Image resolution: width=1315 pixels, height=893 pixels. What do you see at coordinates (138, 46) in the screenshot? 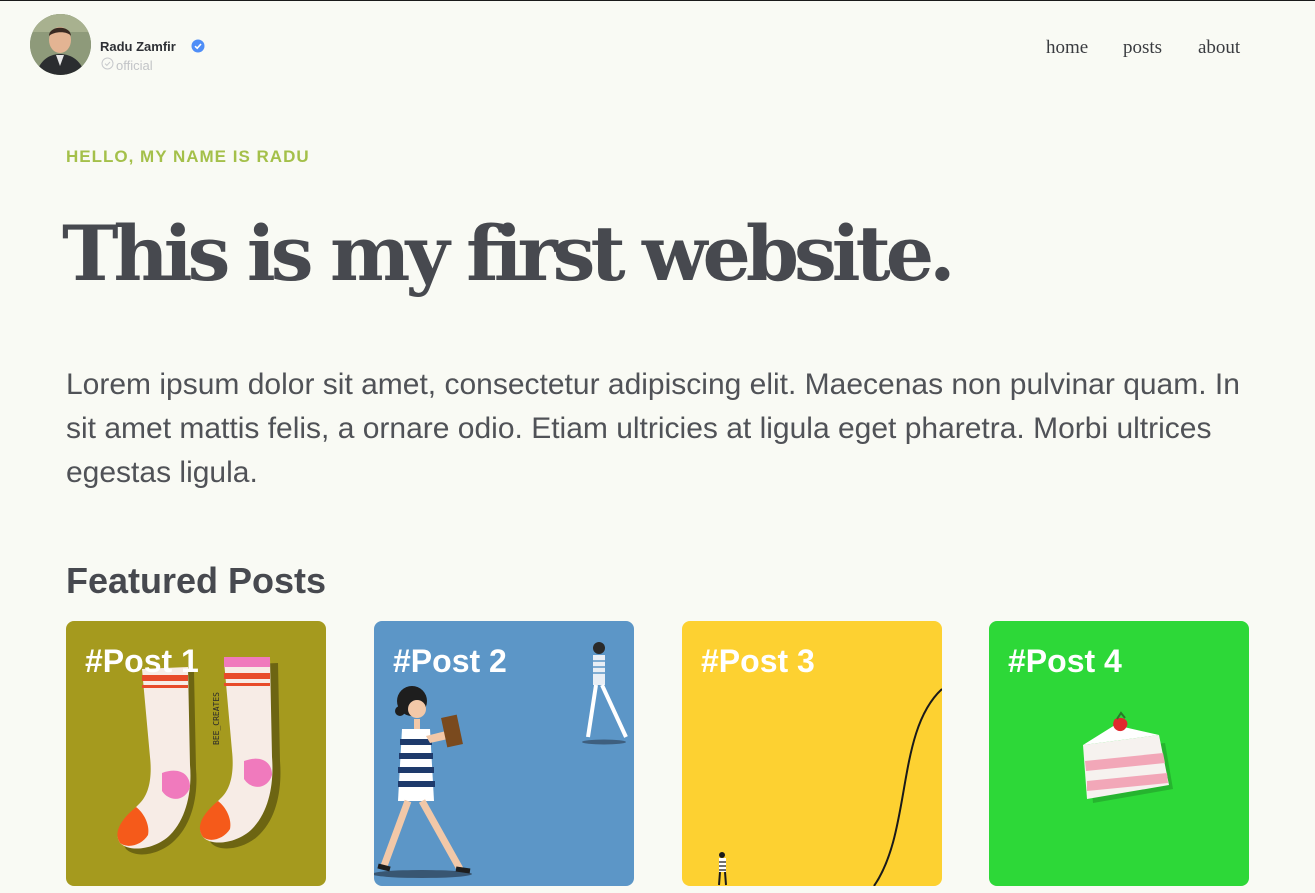
I see `author-name: Radu Zamfir` at bounding box center [138, 46].